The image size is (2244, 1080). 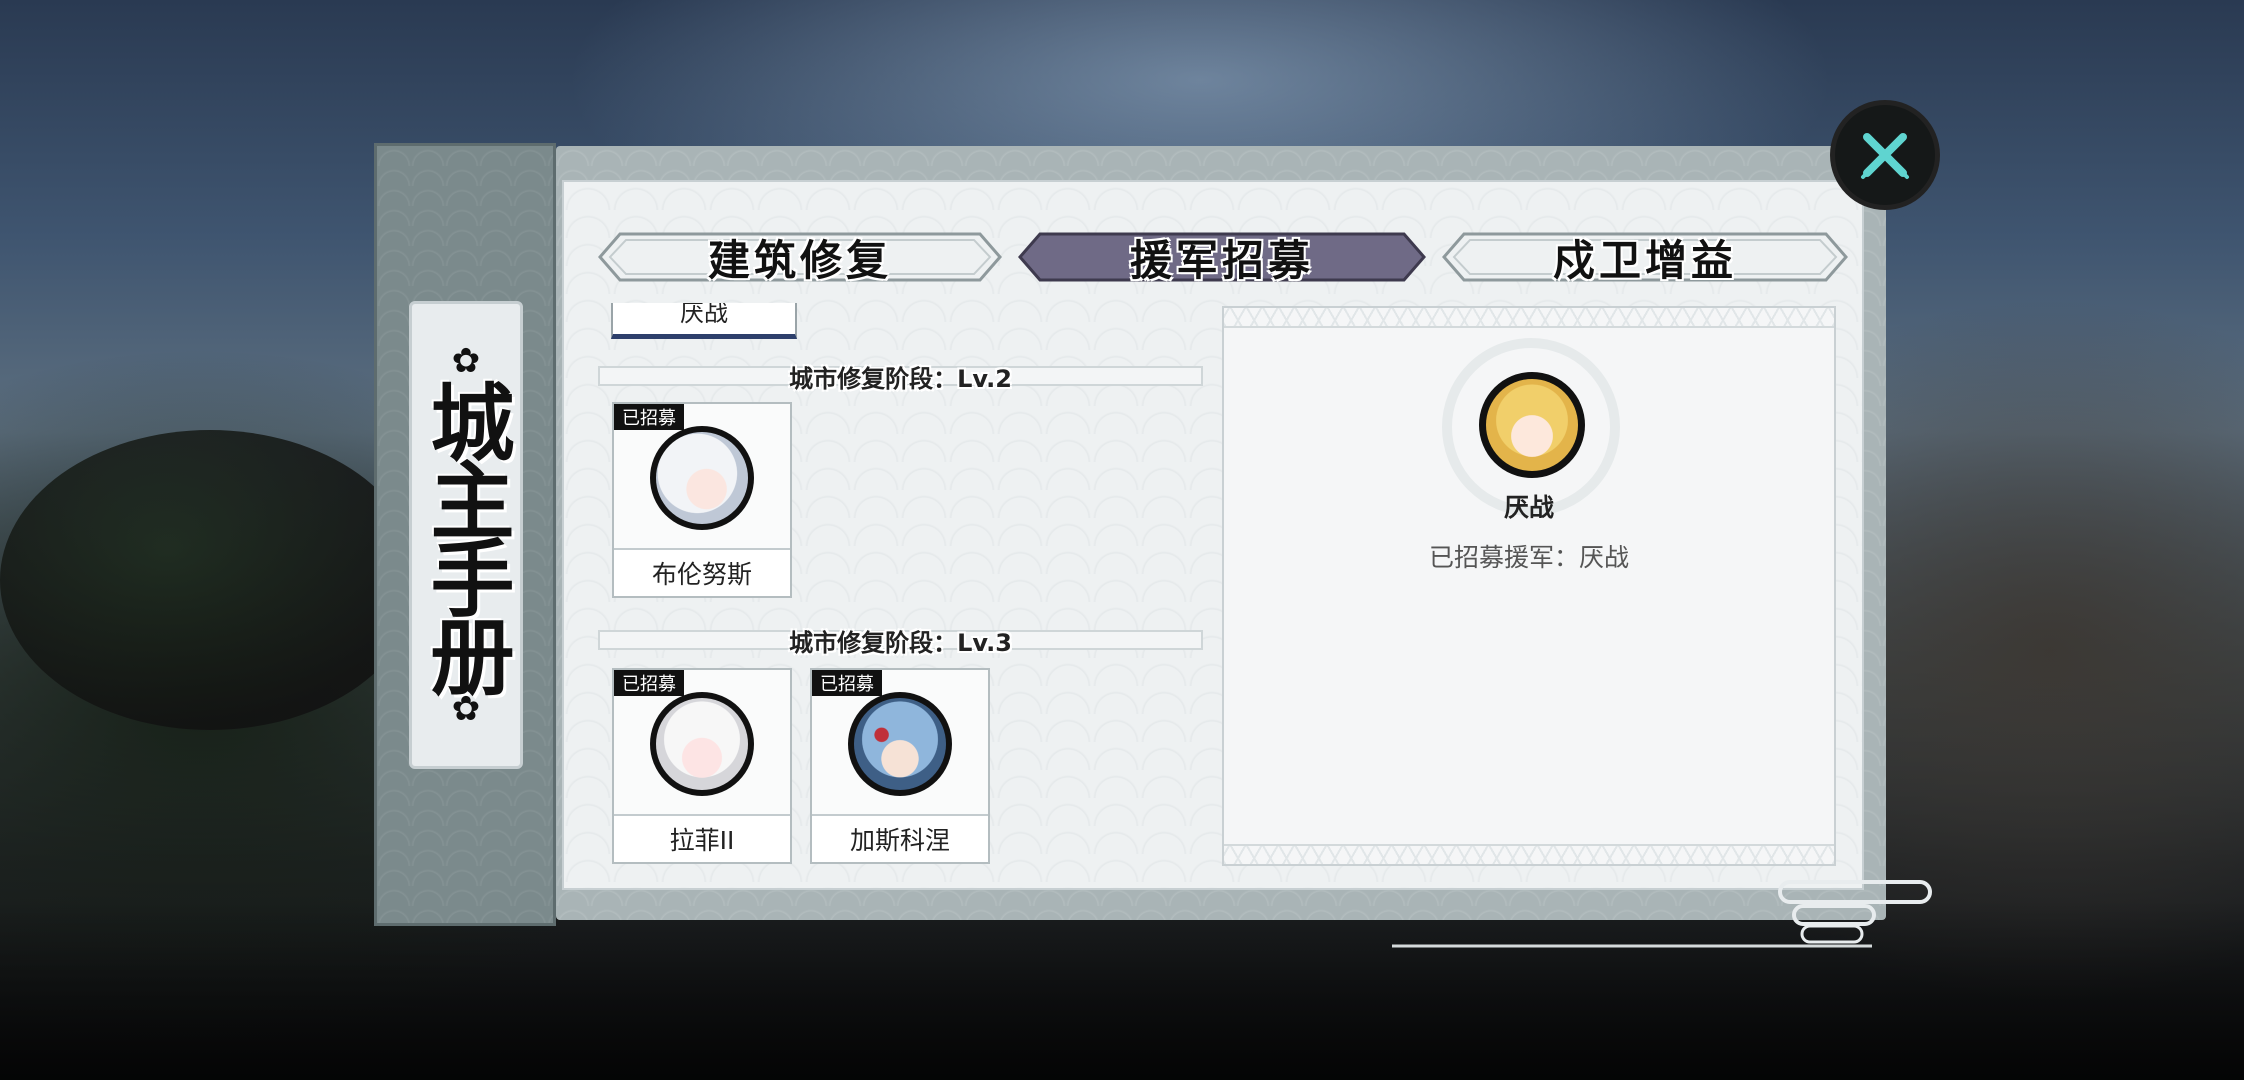 I want to click on white-hair-portrait, so click(x=702, y=478).